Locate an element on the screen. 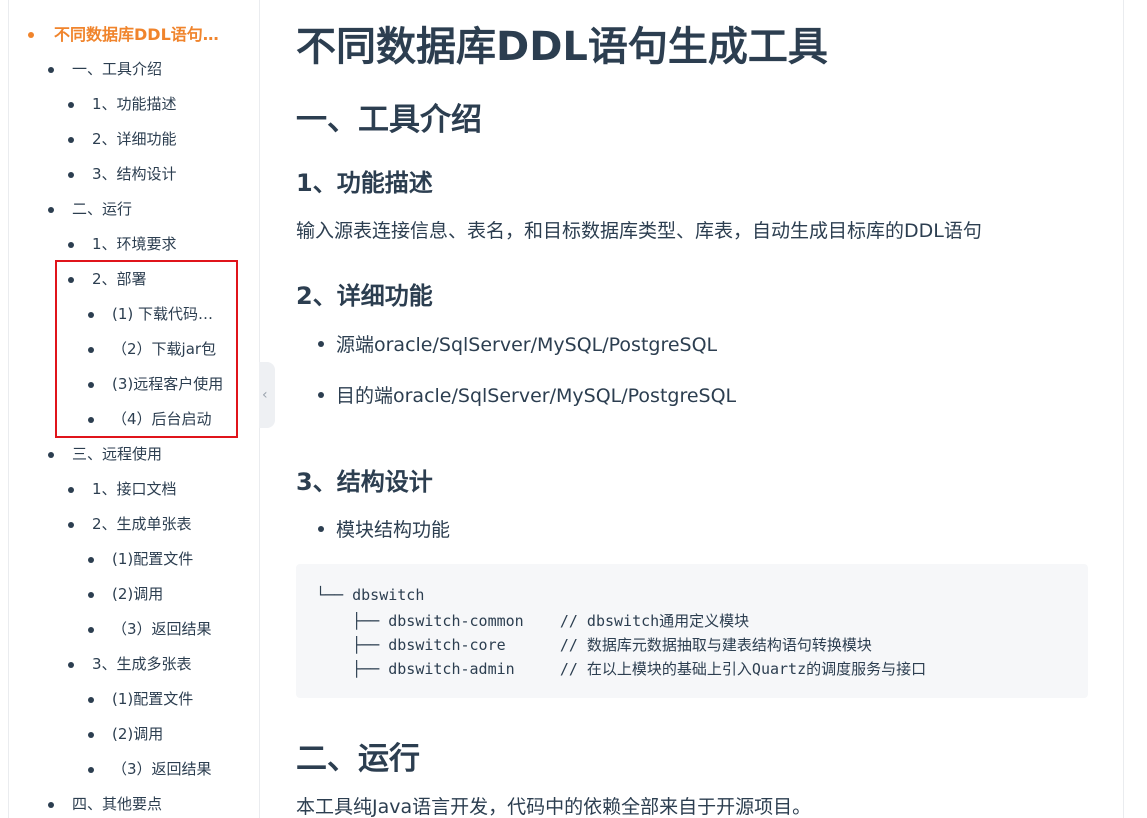 The width and height of the screenshot is (1147, 818). toc-item-label: 二、运行 is located at coordinates (102, 209).